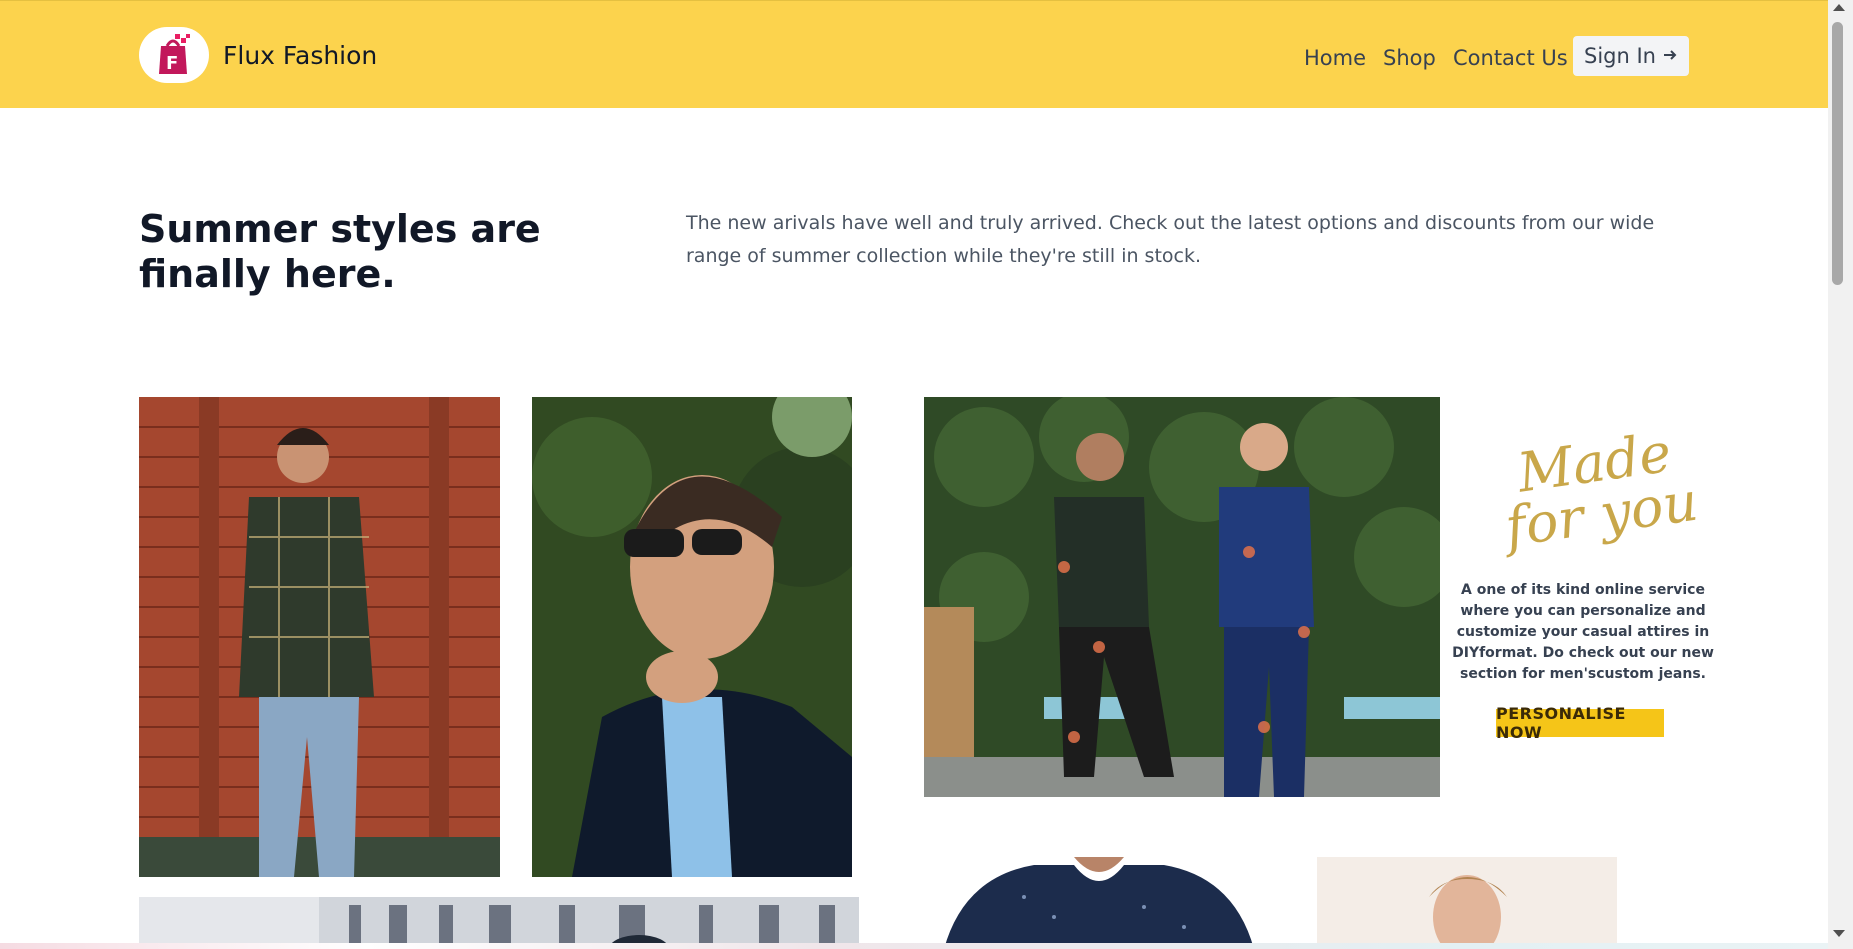 The image size is (1853, 949). I want to click on sign-in-button: Sign In, so click(1631, 56).